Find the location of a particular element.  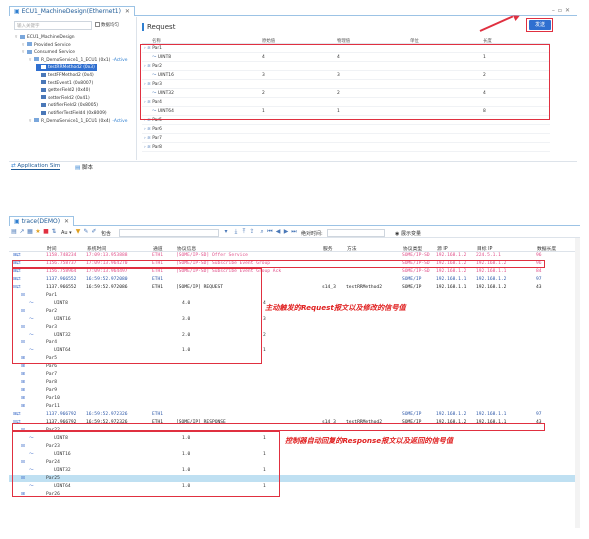

response-row-box is located at coordinates (278, 427).